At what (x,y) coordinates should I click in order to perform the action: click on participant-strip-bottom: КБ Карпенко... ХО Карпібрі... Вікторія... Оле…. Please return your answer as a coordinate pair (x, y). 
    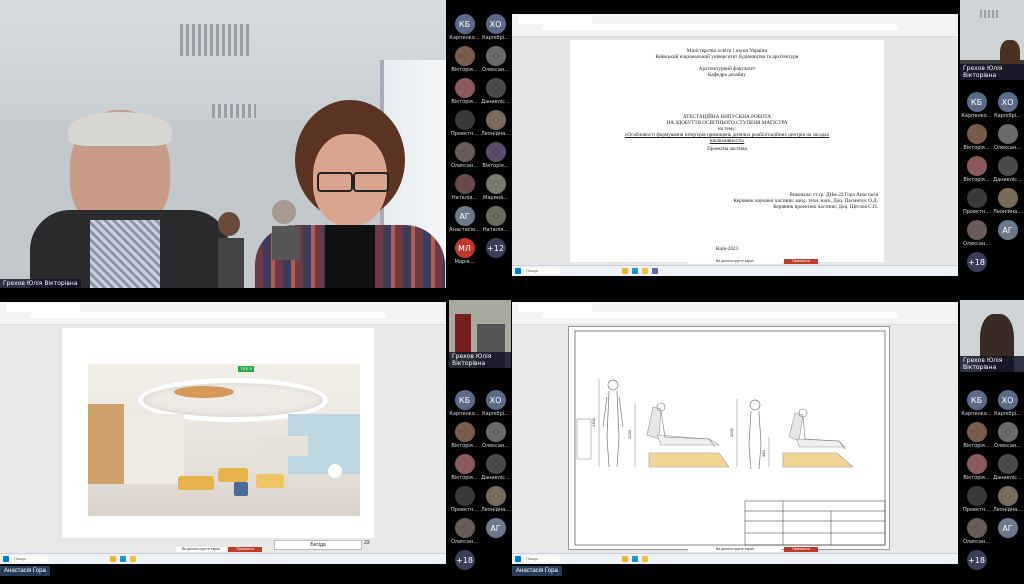
    Looking at the image, I should click on (480, 480).